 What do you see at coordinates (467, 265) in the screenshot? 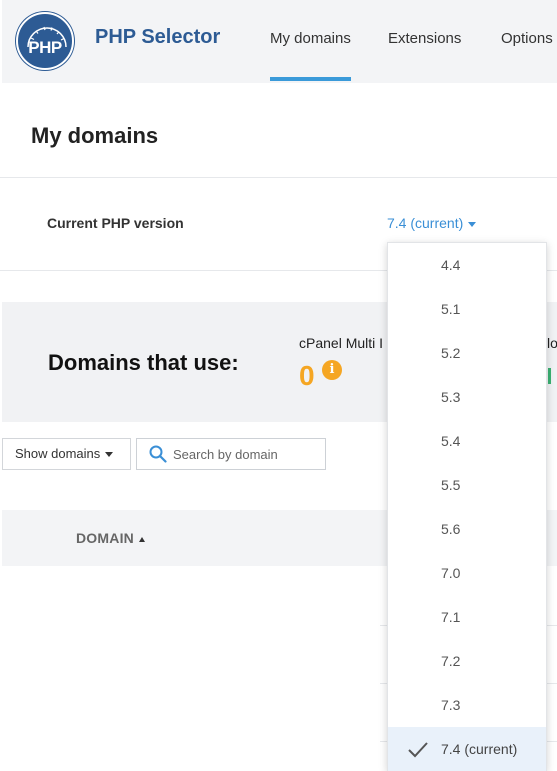
I see `version-option-4-4: 4.4` at bounding box center [467, 265].